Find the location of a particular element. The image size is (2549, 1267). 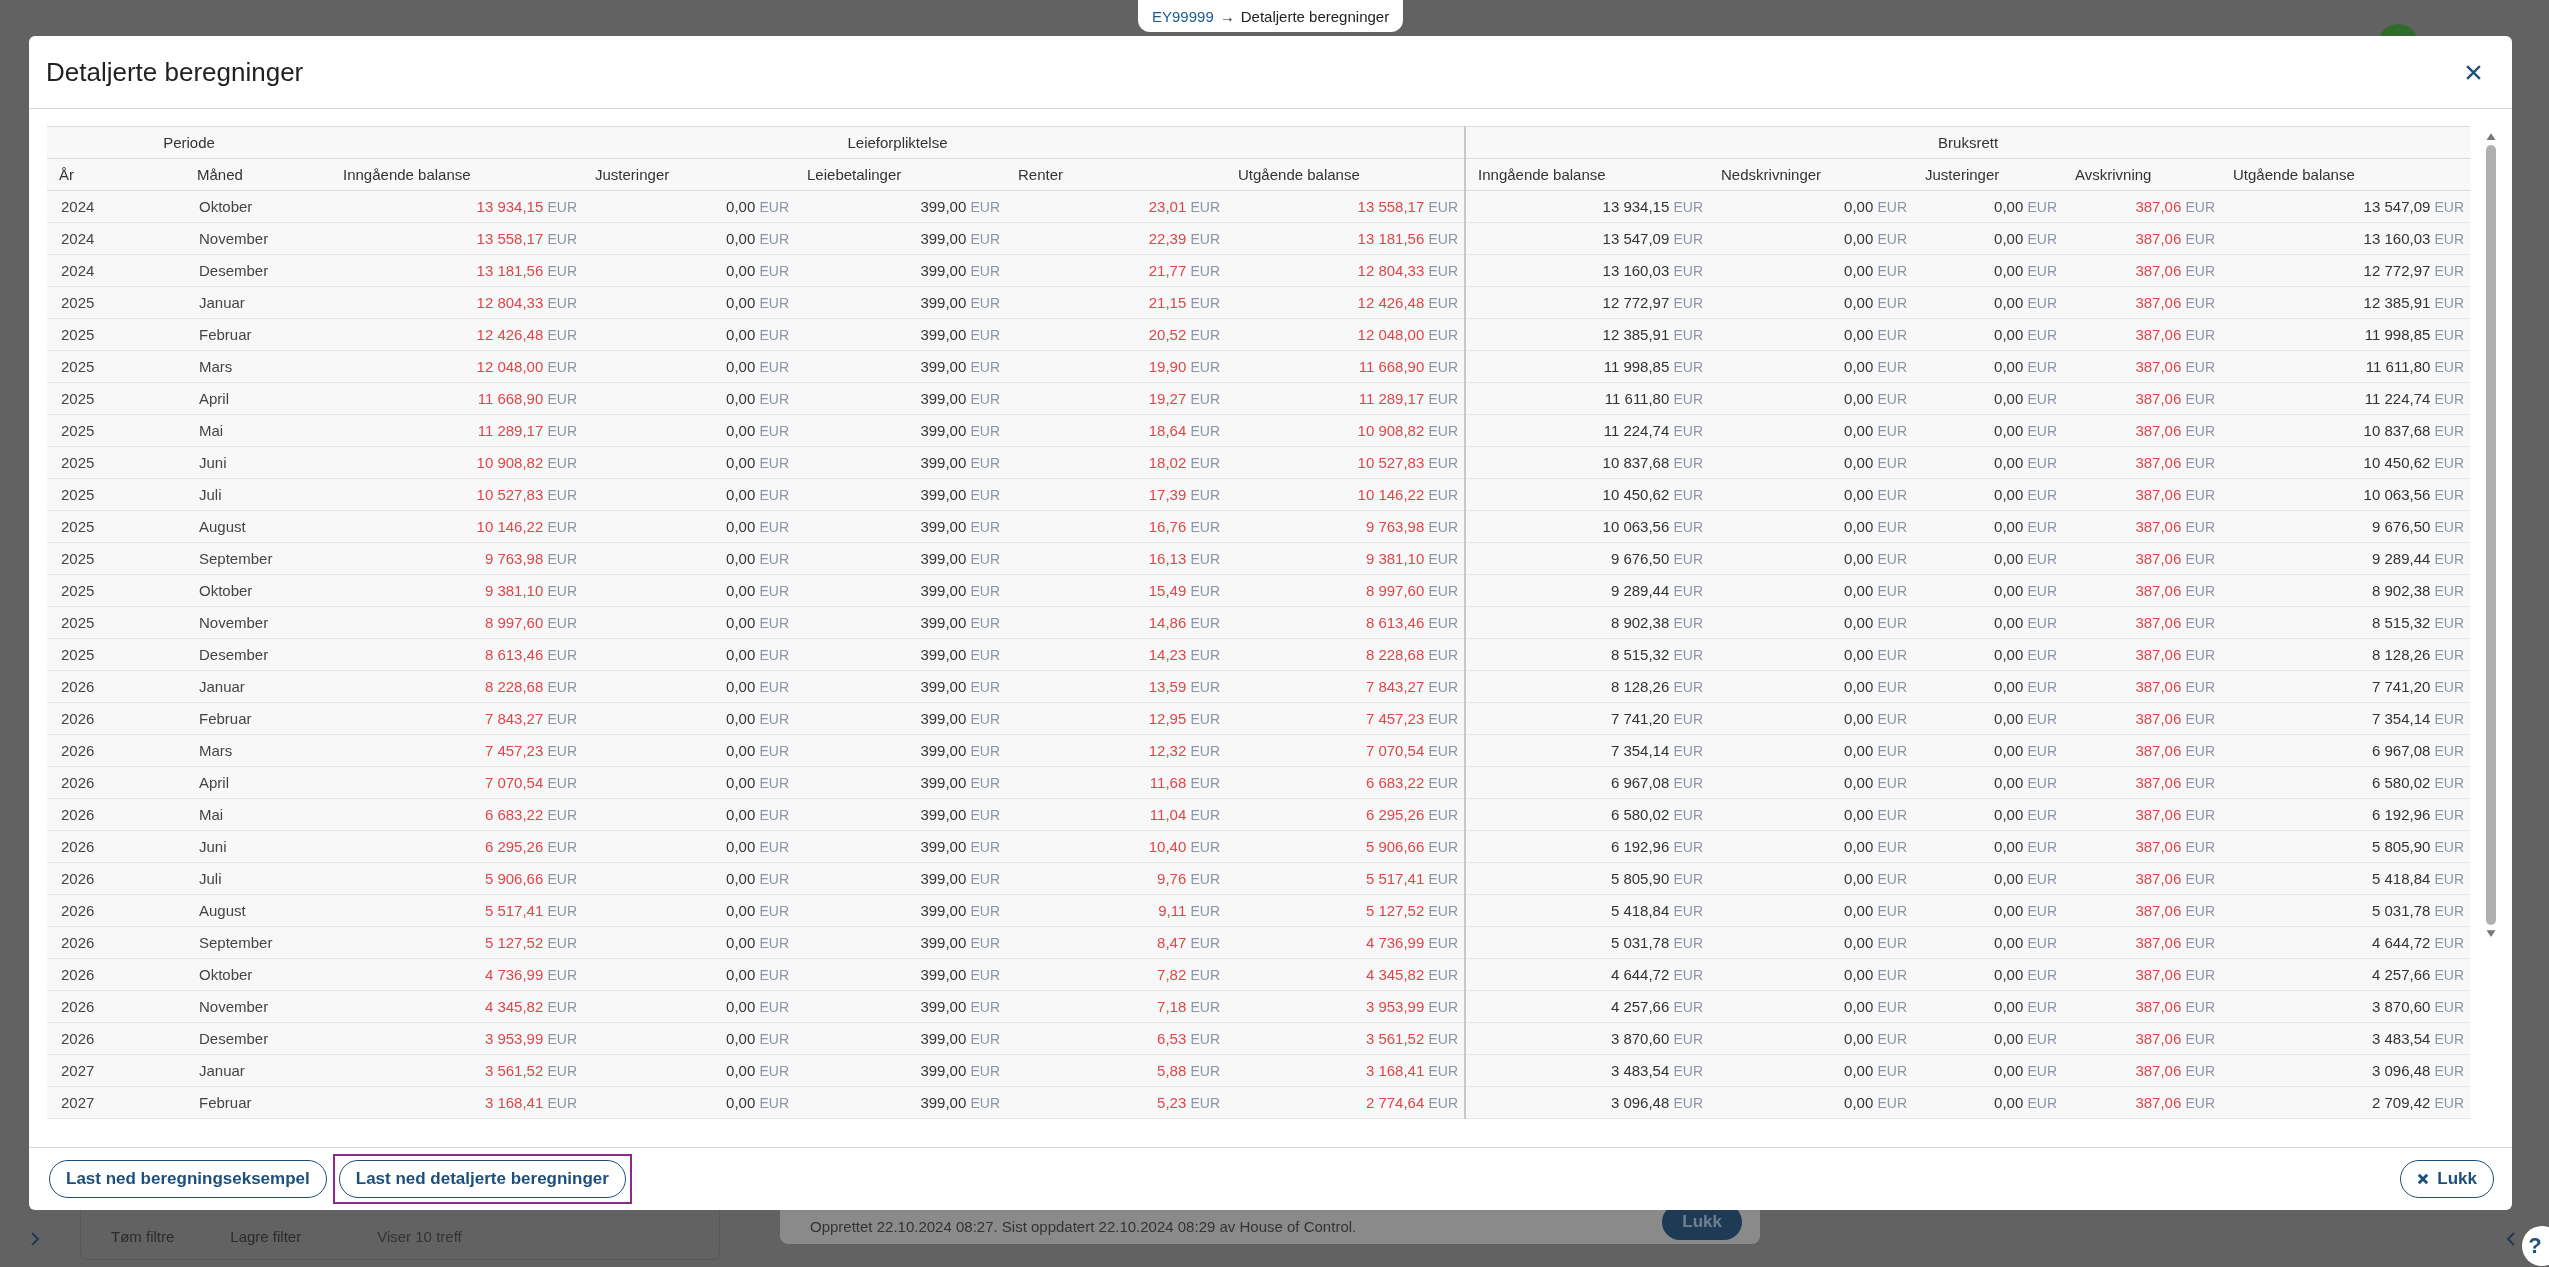

amount-cell: 7 741,20 EUR is located at coordinates (1587, 718).